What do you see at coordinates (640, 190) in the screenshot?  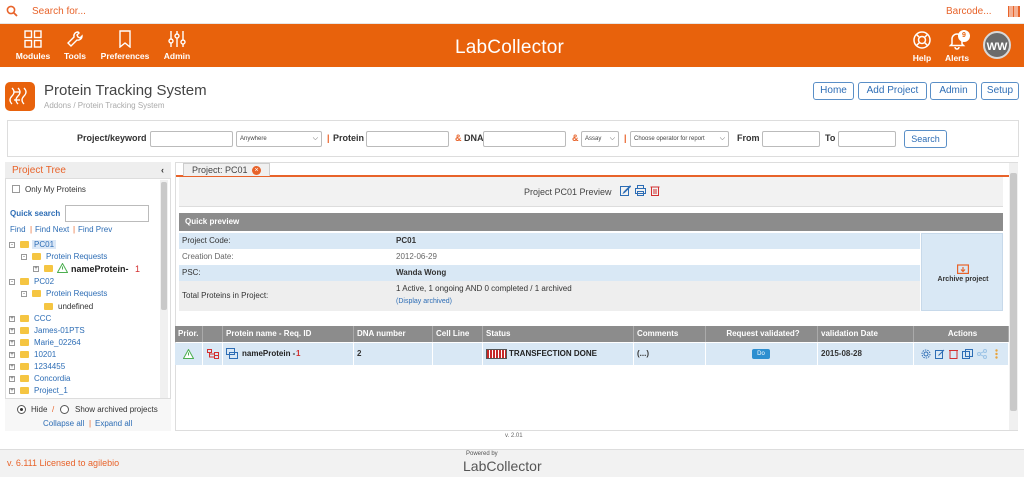 I see `print-icon` at bounding box center [640, 190].